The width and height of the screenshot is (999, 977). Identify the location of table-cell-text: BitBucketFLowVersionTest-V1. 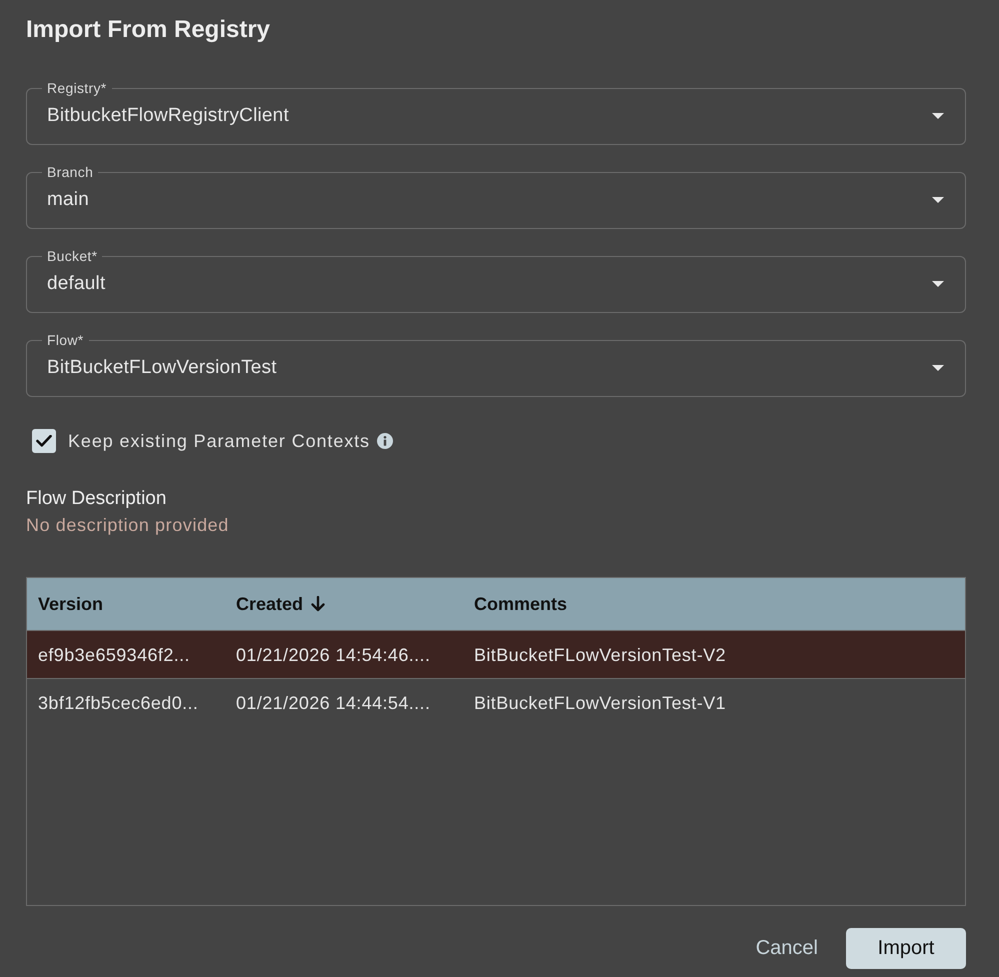
(600, 703).